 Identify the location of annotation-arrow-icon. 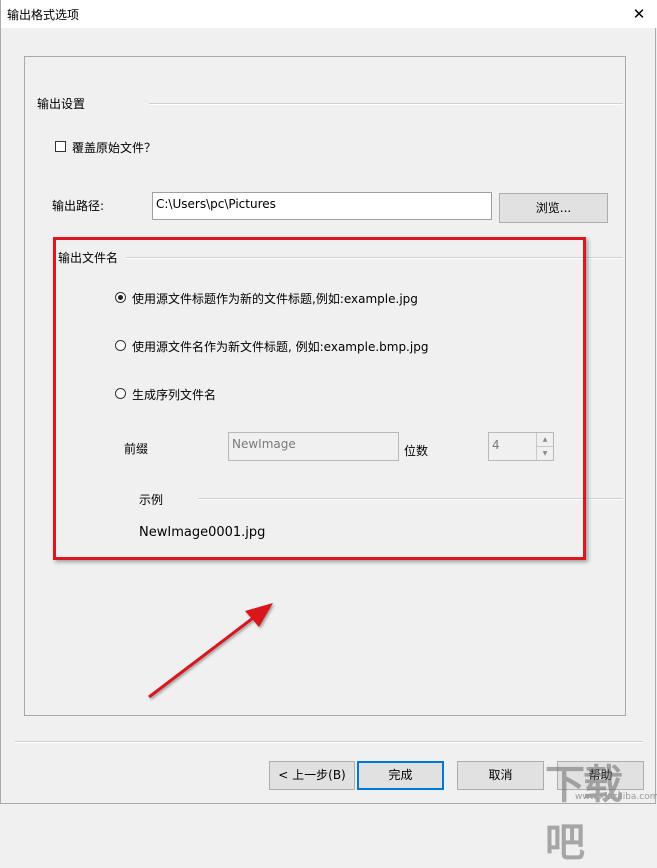
(210, 651).